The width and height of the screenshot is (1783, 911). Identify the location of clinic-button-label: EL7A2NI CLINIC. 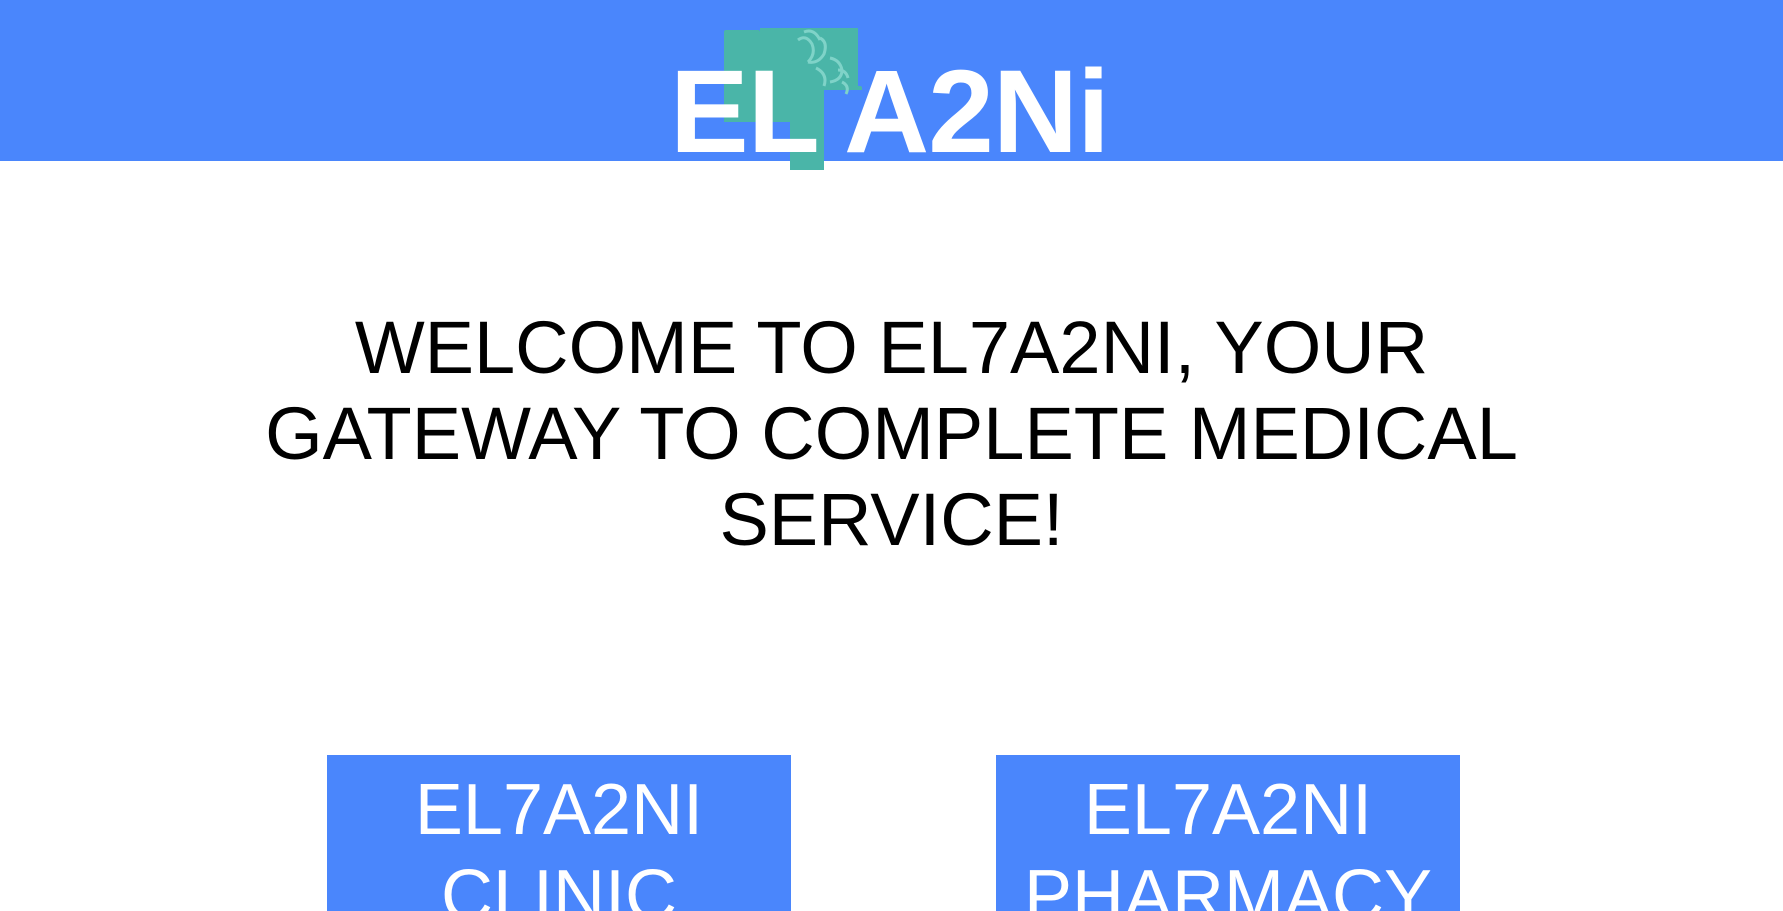
(559, 840).